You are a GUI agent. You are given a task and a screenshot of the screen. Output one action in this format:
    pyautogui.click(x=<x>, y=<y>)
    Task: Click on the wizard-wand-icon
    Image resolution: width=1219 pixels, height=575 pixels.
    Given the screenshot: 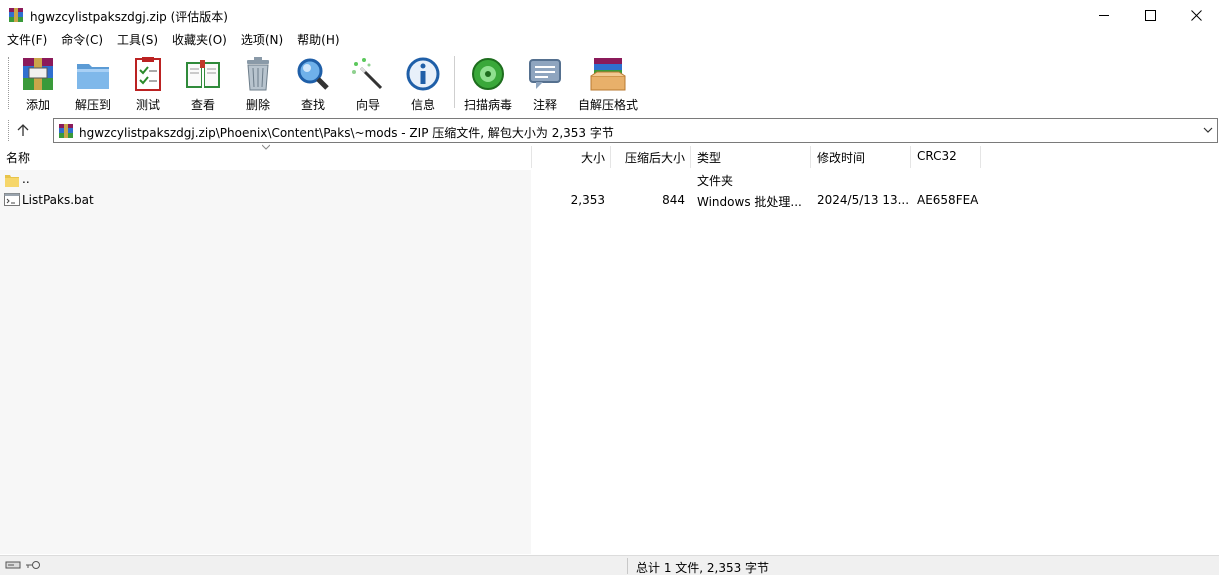 What is the action you would take?
    pyautogui.click(x=367, y=74)
    